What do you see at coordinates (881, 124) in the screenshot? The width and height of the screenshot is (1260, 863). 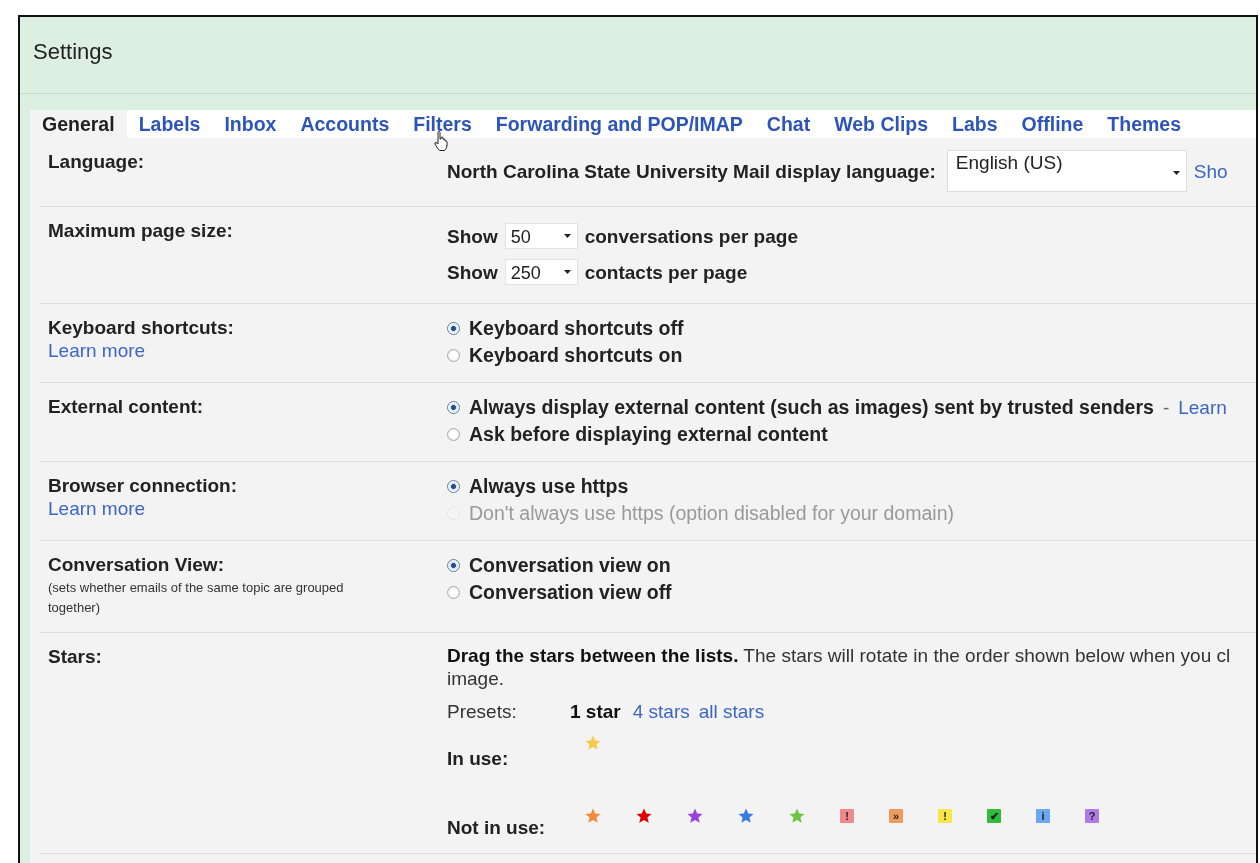 I see `settings-tab: Web Clips` at bounding box center [881, 124].